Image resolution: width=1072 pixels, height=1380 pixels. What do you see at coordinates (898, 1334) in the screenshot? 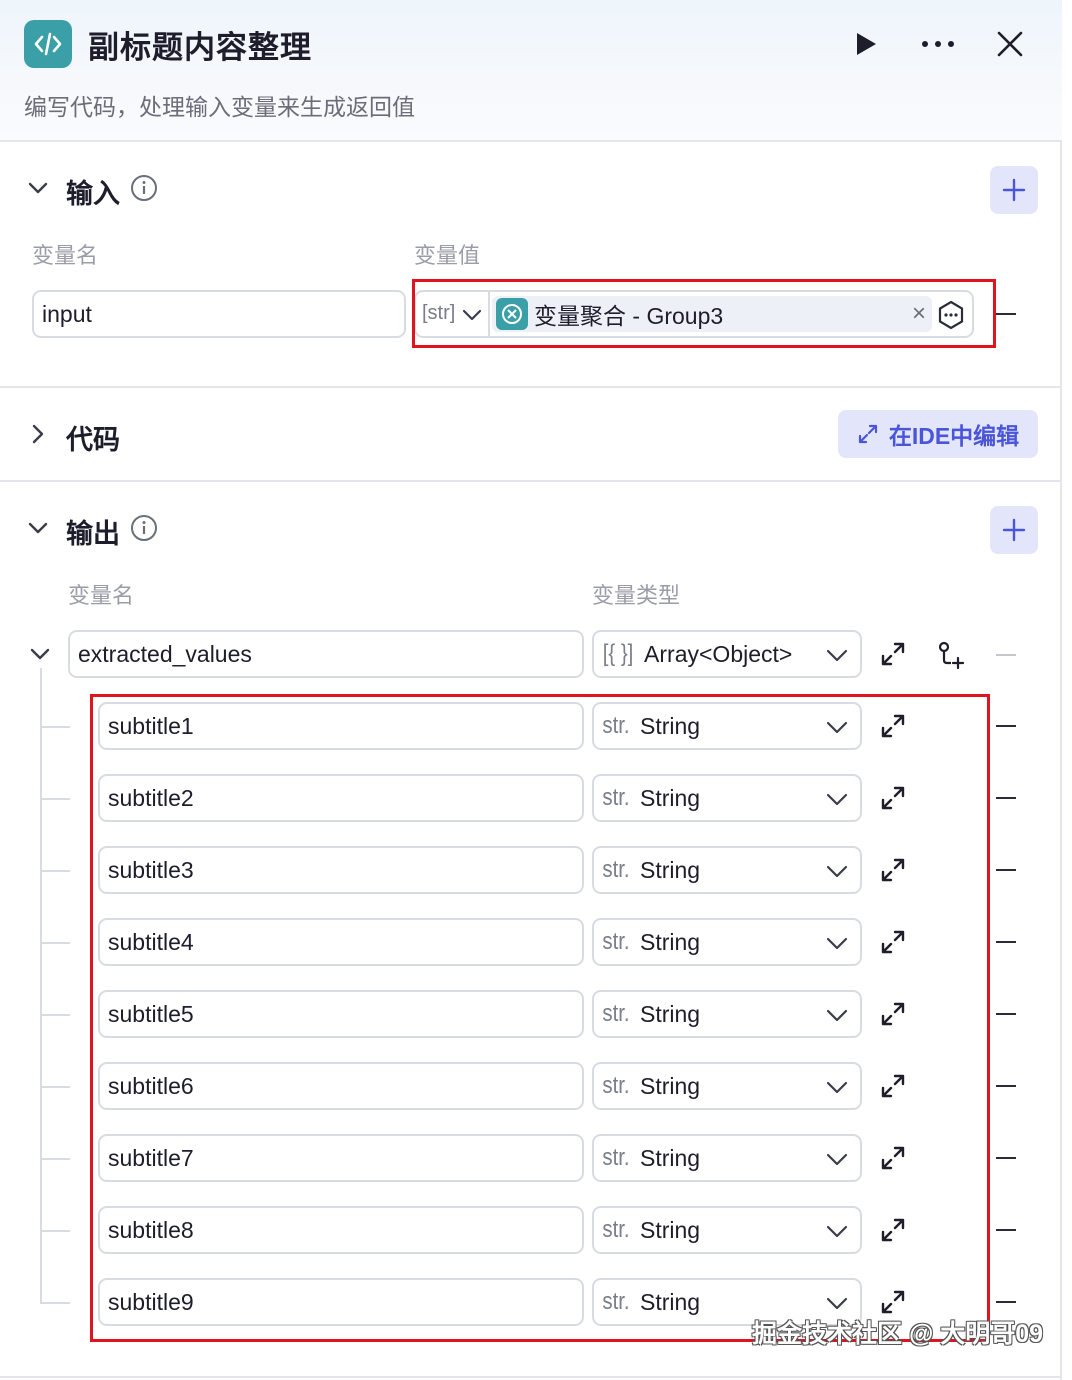
I see `watermark: 掘金技术社区 @ 大明哥09` at bounding box center [898, 1334].